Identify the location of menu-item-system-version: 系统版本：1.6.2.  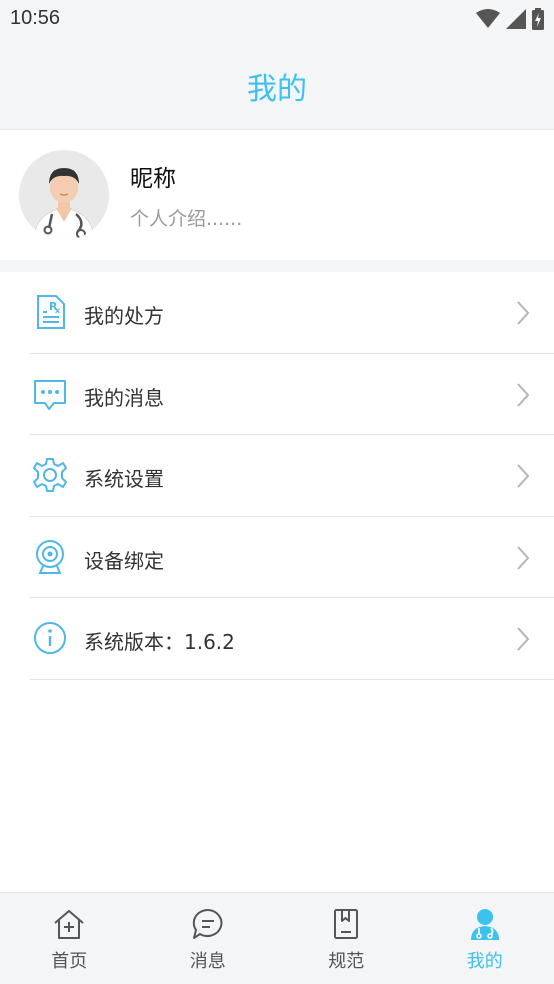
(277, 639).